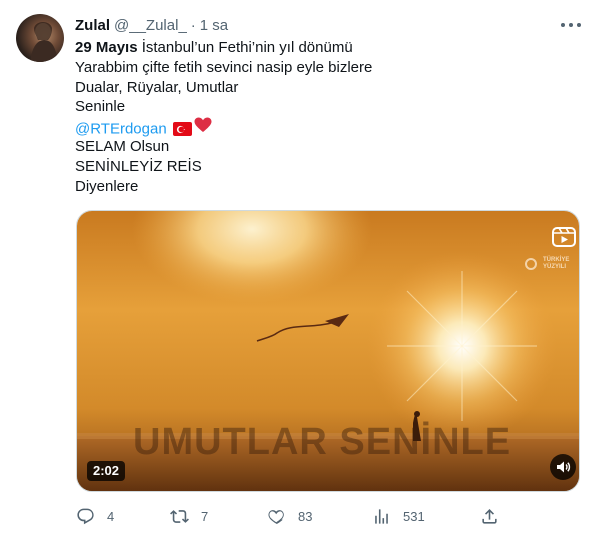  What do you see at coordinates (182, 128) in the screenshot?
I see `turkey-flag-icon` at bounding box center [182, 128].